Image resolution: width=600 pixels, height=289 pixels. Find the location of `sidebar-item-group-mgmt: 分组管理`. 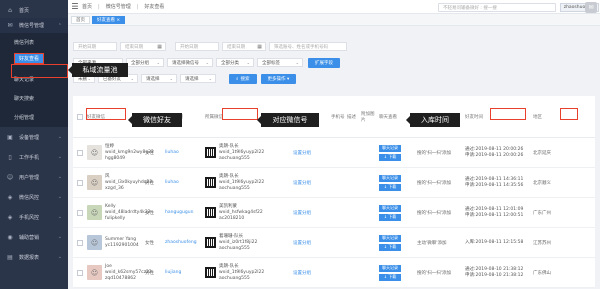

sidebar-item-group-mgmt: 分组管理 is located at coordinates (34, 117).